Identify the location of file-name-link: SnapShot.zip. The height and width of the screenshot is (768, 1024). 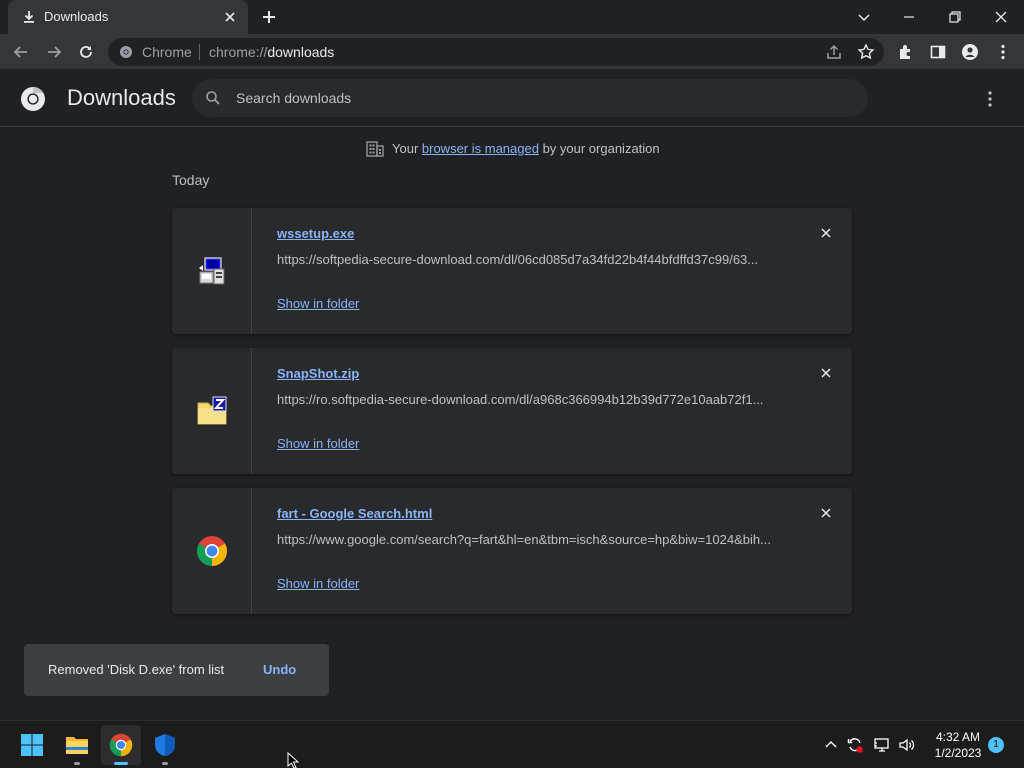
(318, 373).